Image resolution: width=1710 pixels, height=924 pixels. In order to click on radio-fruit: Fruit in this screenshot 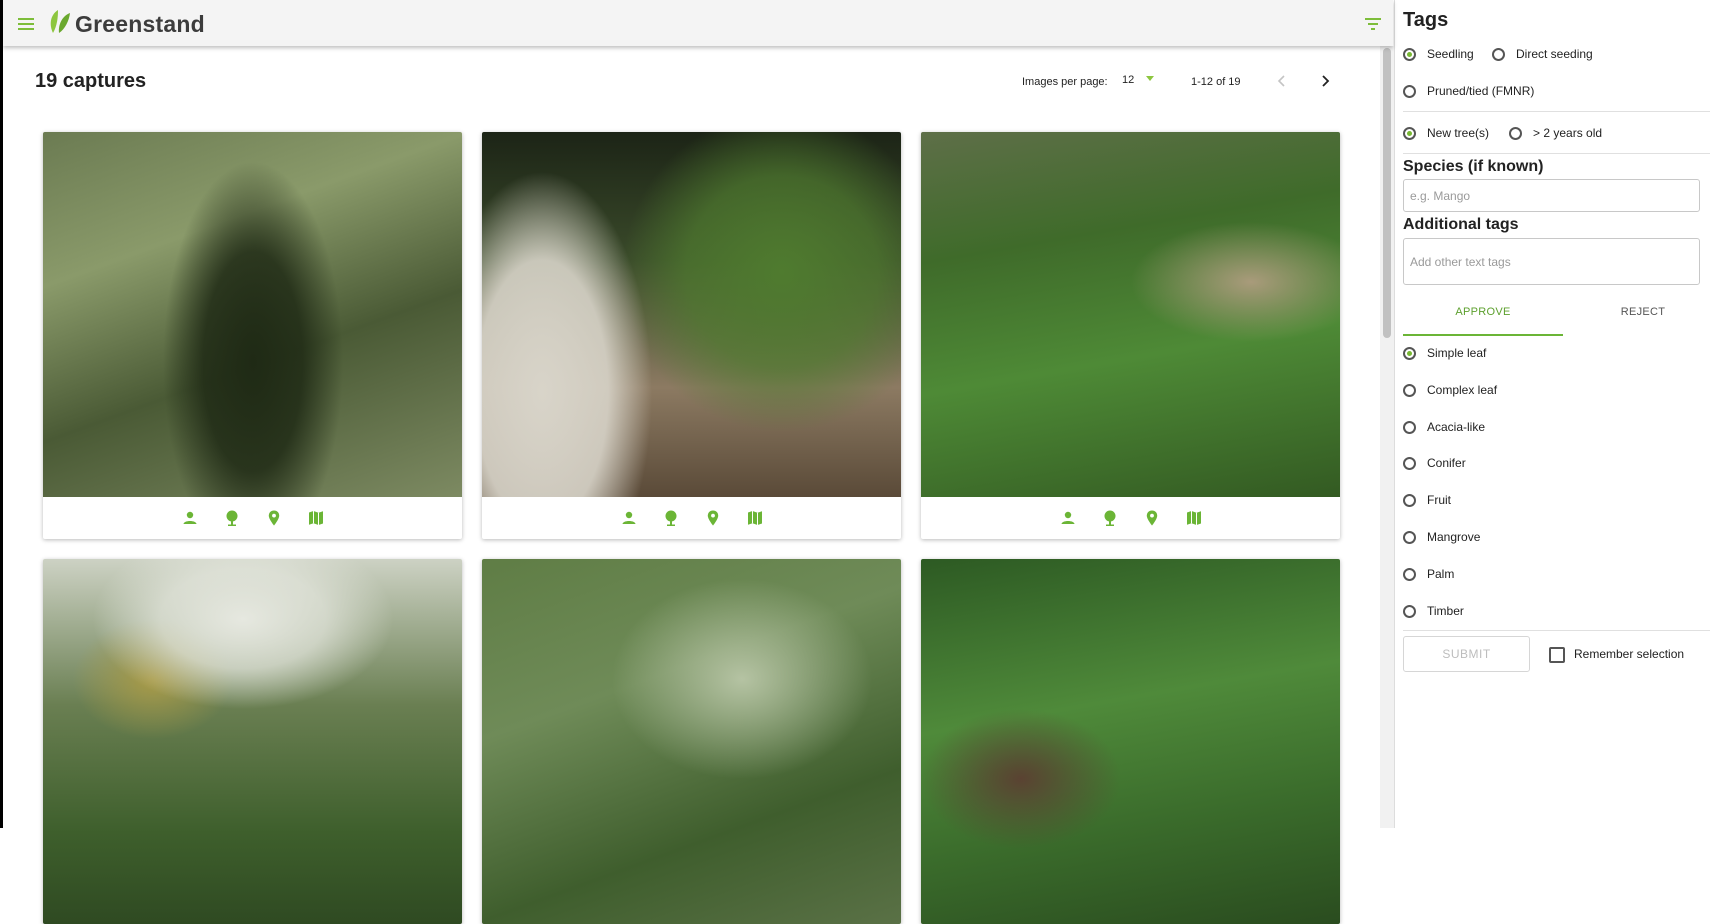, I will do `click(1427, 500)`.